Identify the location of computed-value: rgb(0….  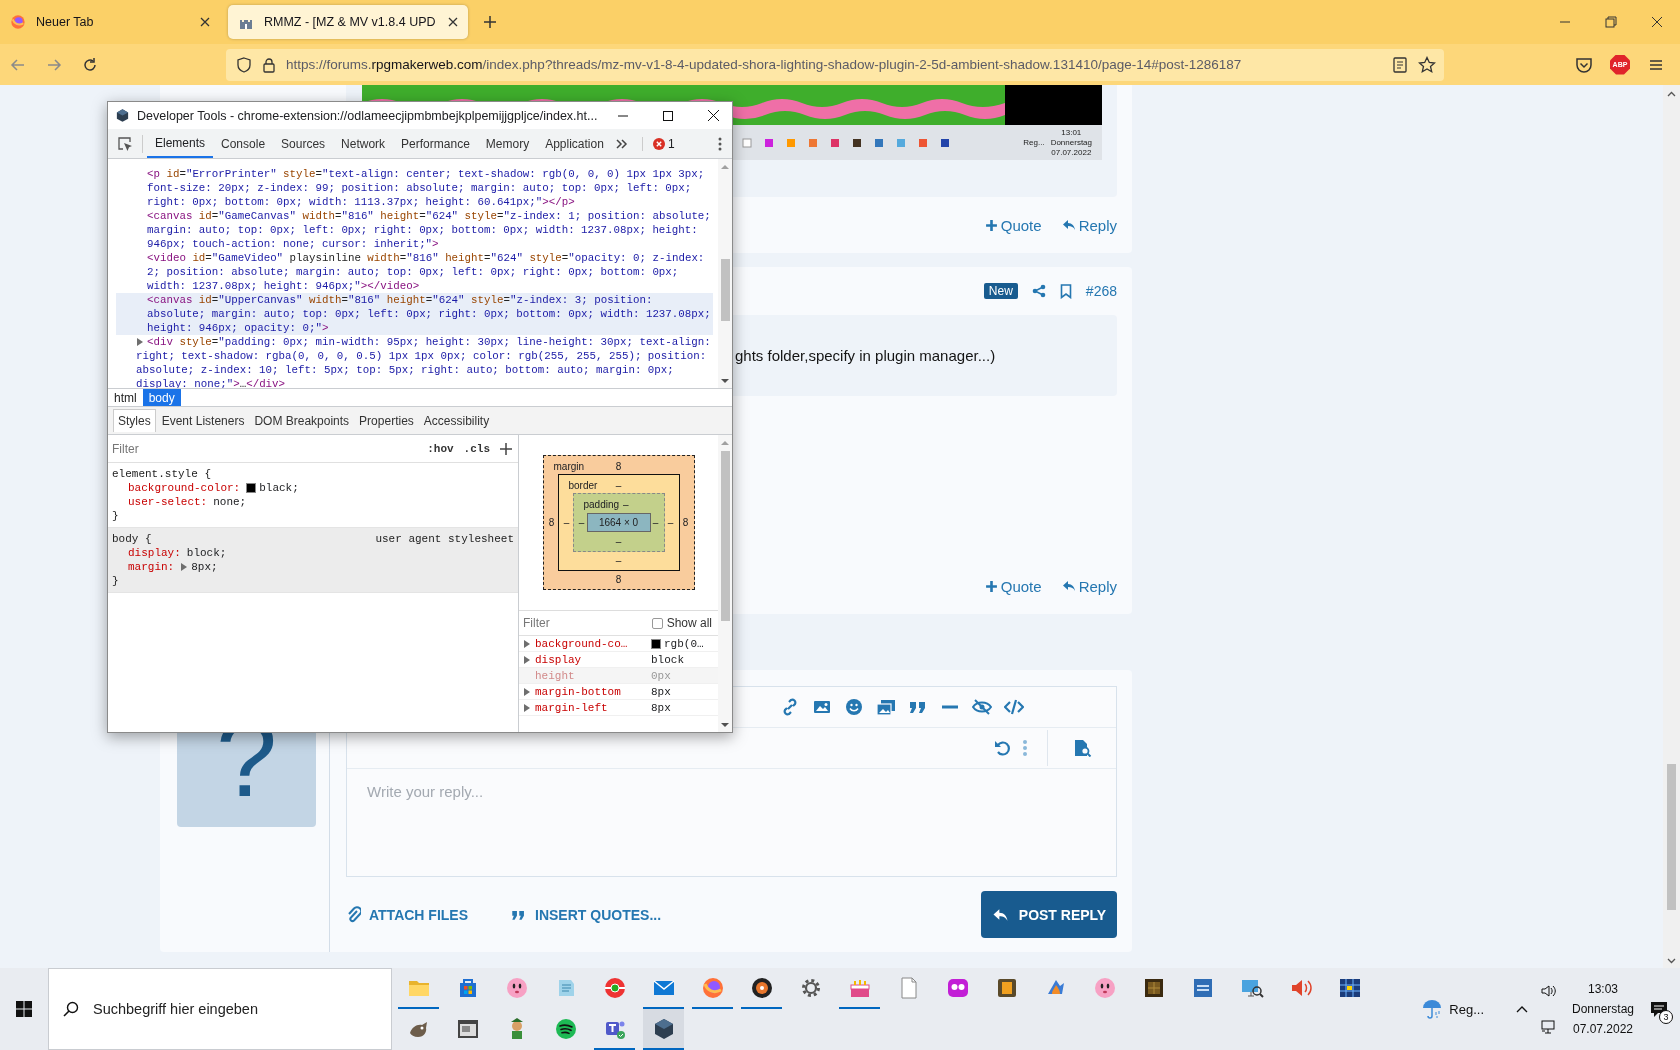
(684, 643).